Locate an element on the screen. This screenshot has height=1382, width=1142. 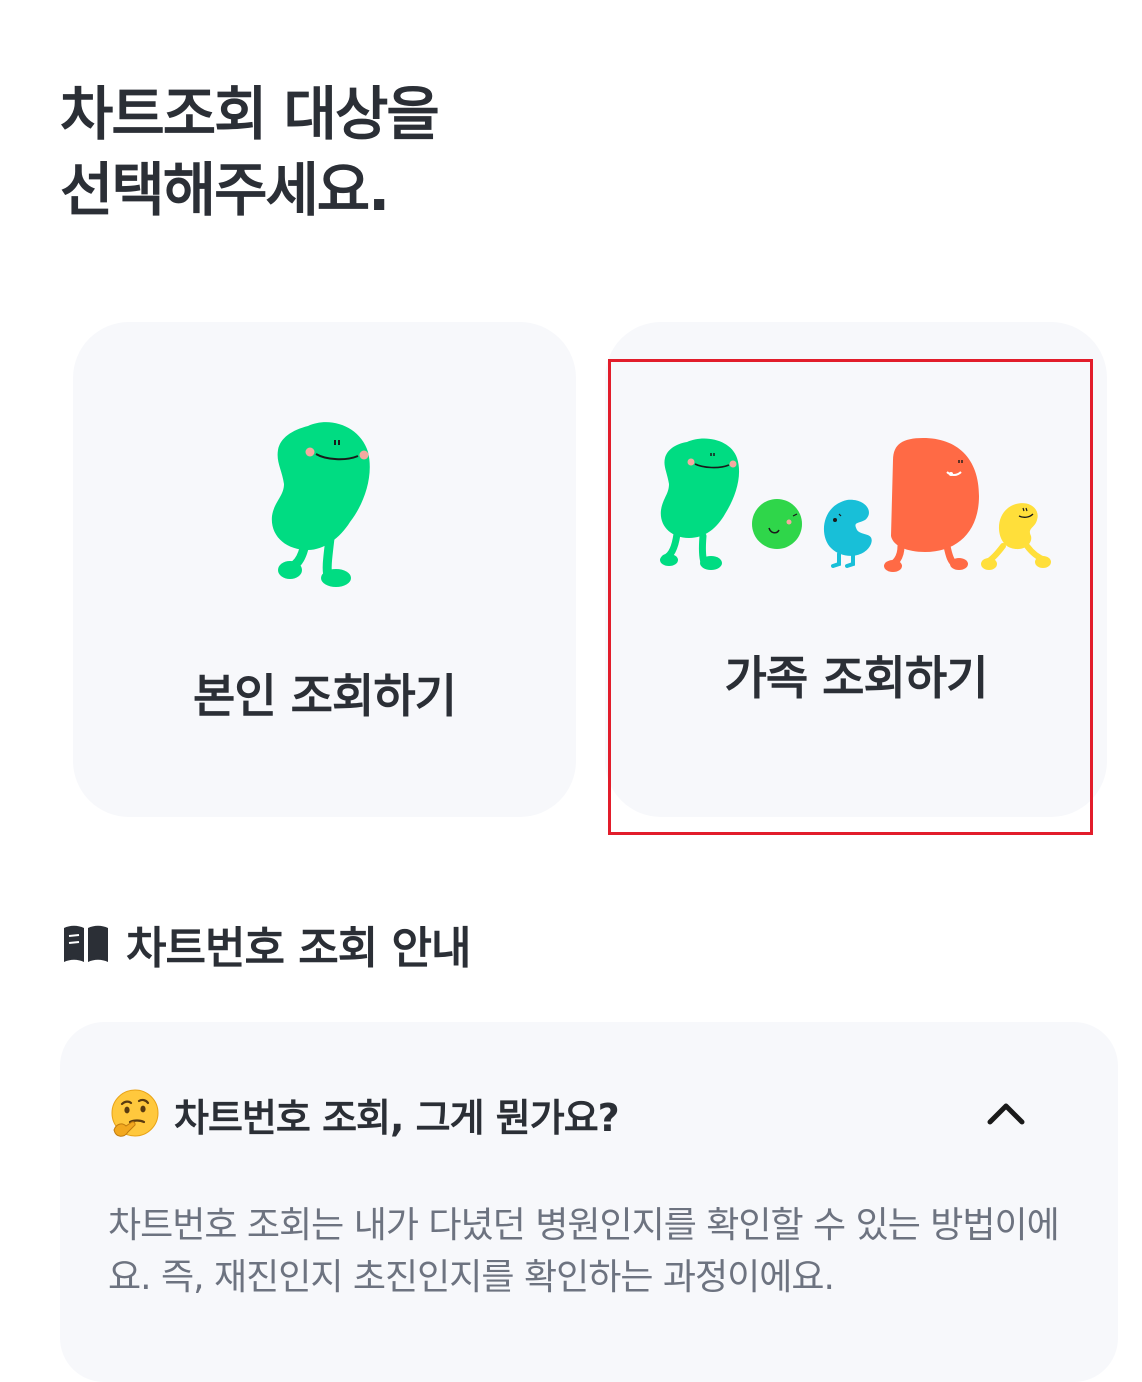
orange-mascot is located at coordinates (931, 505).